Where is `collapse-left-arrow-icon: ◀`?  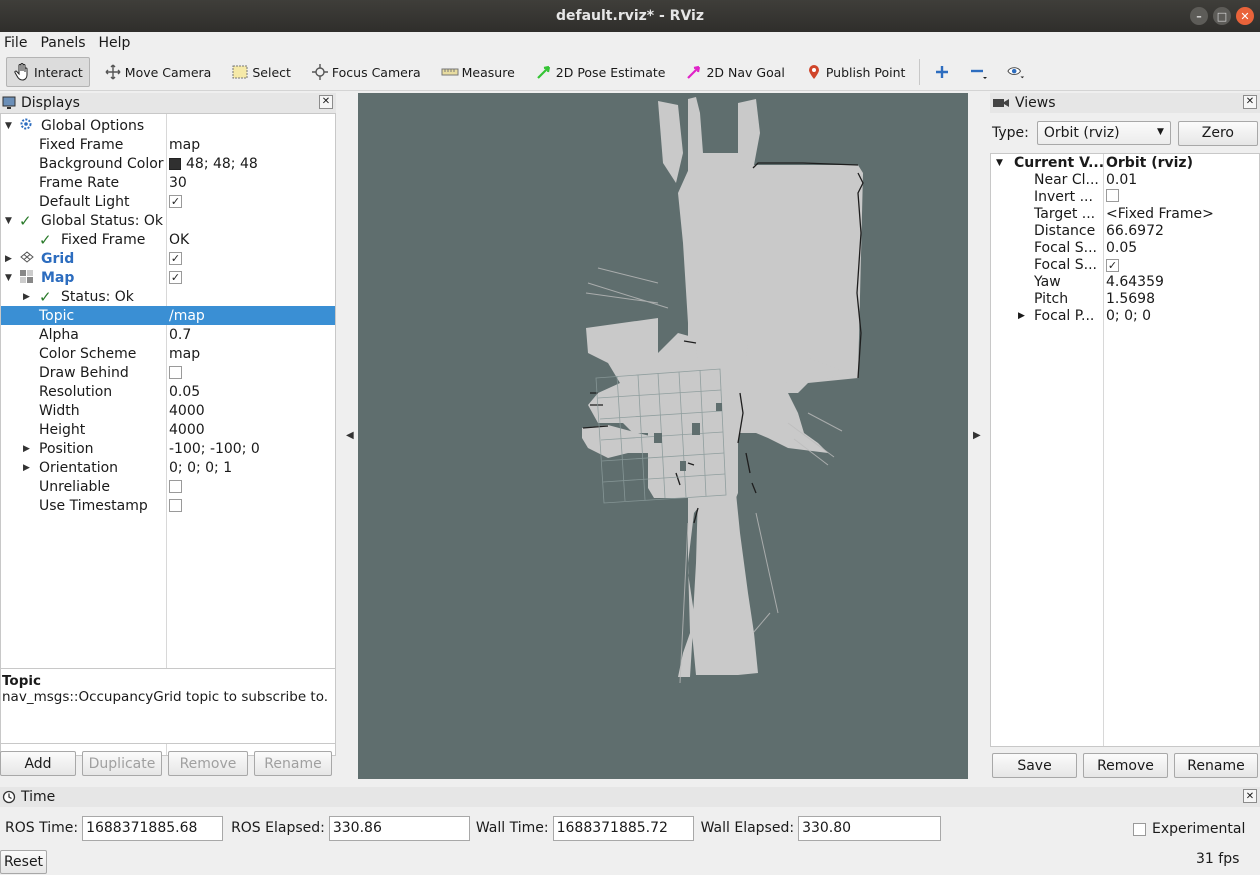 collapse-left-arrow-icon: ◀ is located at coordinates (350, 435).